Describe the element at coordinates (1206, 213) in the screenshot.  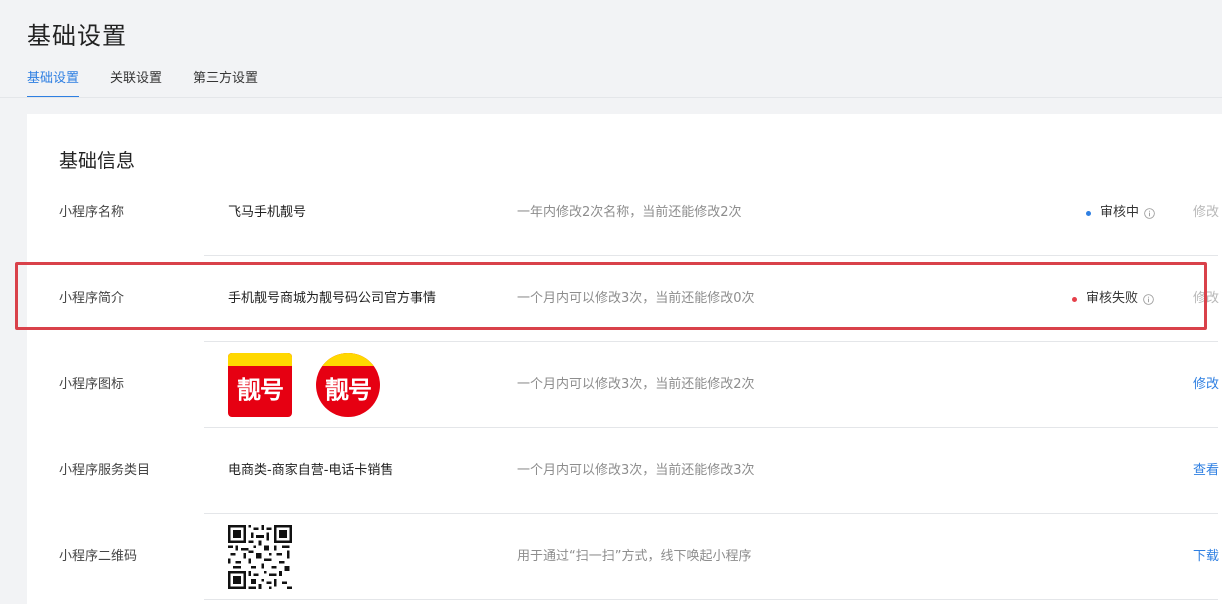
I see `edit-name-button: 修改` at that location.